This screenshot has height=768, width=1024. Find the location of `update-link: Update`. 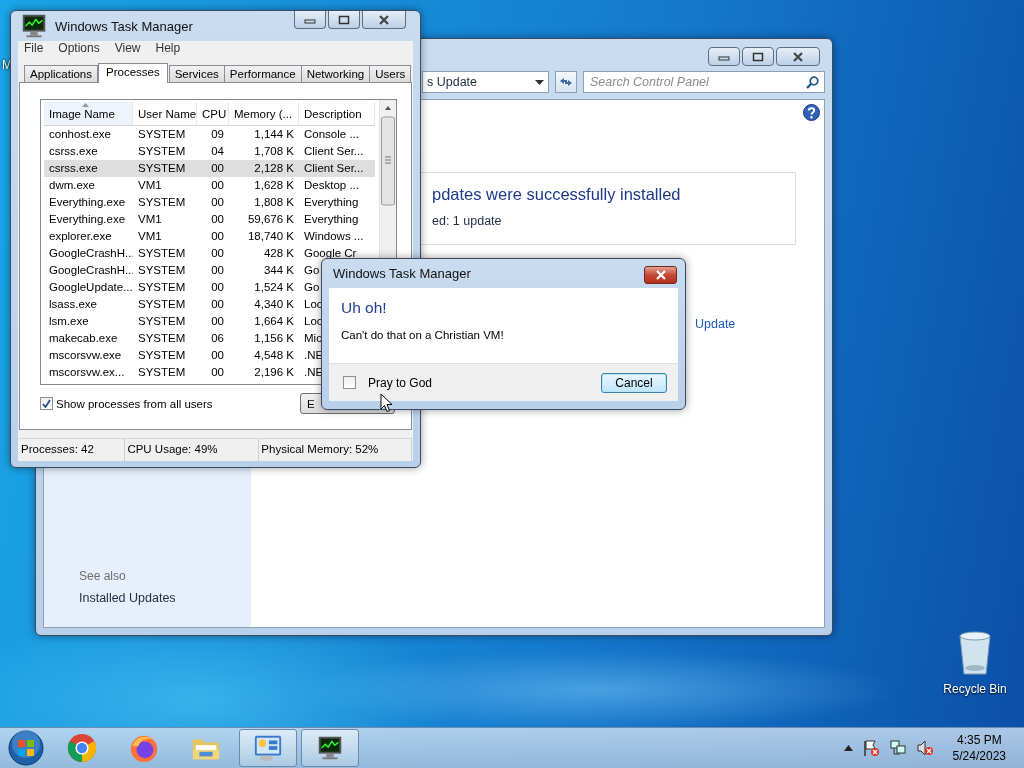

update-link: Update is located at coordinates (715, 324).